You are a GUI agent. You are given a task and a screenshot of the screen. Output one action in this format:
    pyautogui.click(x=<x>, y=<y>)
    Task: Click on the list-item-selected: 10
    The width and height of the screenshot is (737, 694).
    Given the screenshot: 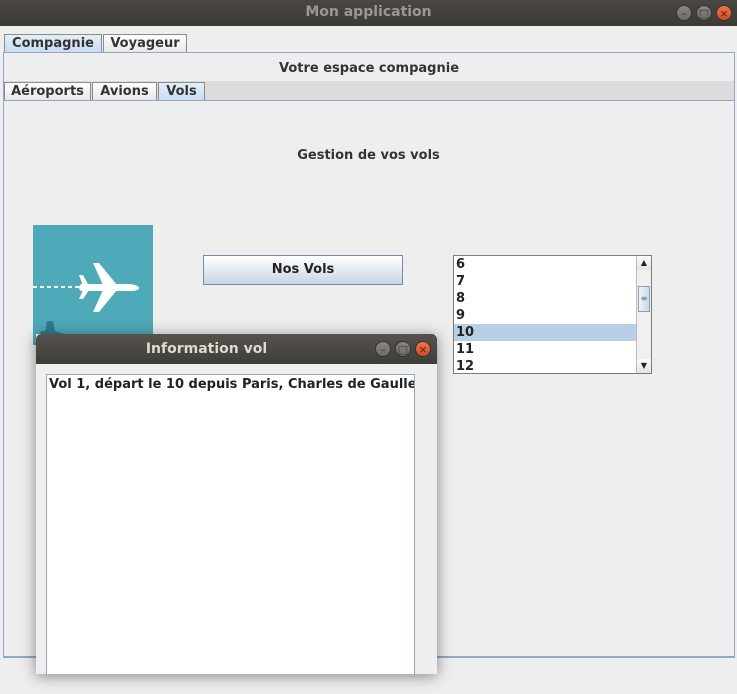 What is the action you would take?
    pyautogui.click(x=552, y=332)
    